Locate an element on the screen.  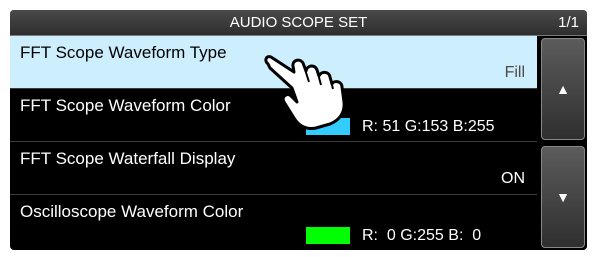
title-bar: AUDIO SCOPE SET 1/1 is located at coordinates (298, 23).